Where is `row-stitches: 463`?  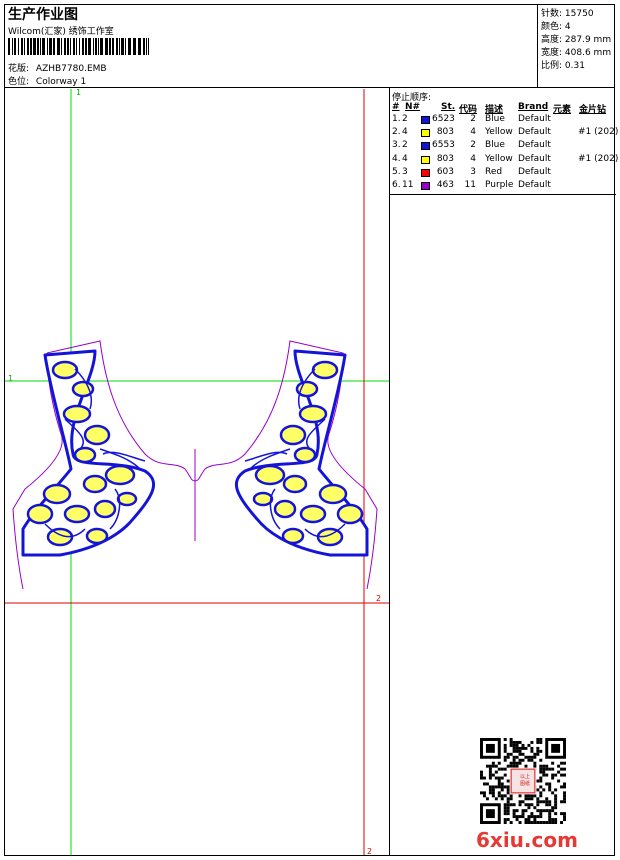
row-stitches: 463 is located at coordinates (445, 185).